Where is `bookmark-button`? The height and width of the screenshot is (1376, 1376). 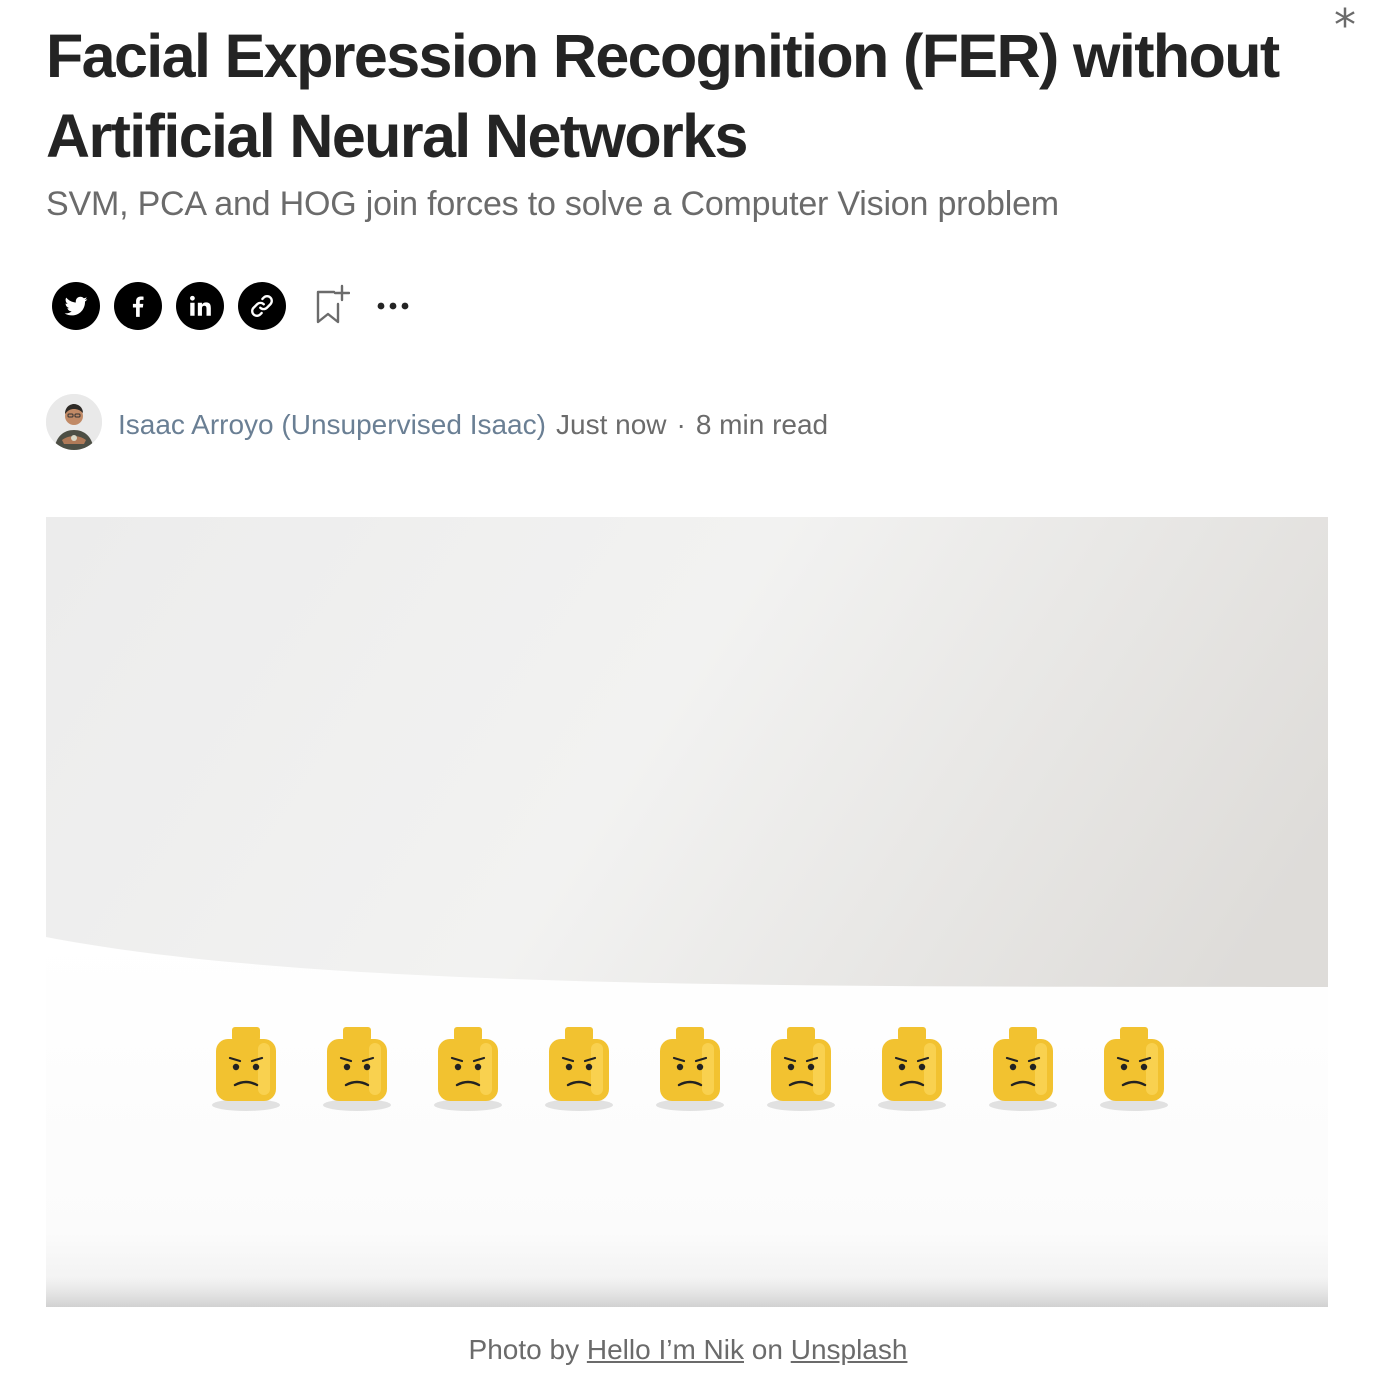 bookmark-button is located at coordinates (332, 306).